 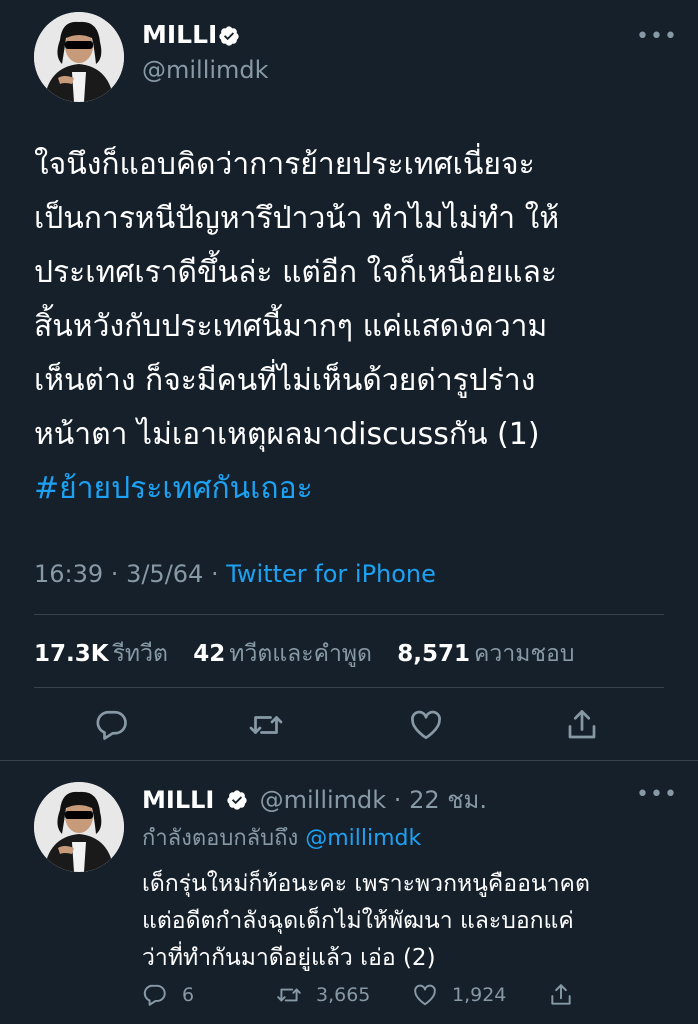 What do you see at coordinates (220, 838) in the screenshot?
I see `replying-to-prefix: กำลังตอบกลับถึง` at bounding box center [220, 838].